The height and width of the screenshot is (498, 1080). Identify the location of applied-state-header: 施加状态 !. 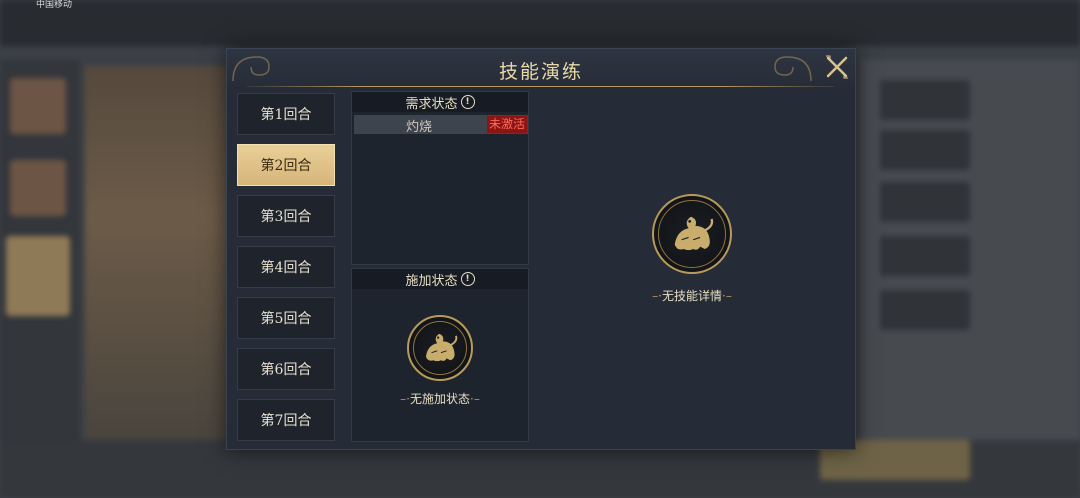
(440, 279).